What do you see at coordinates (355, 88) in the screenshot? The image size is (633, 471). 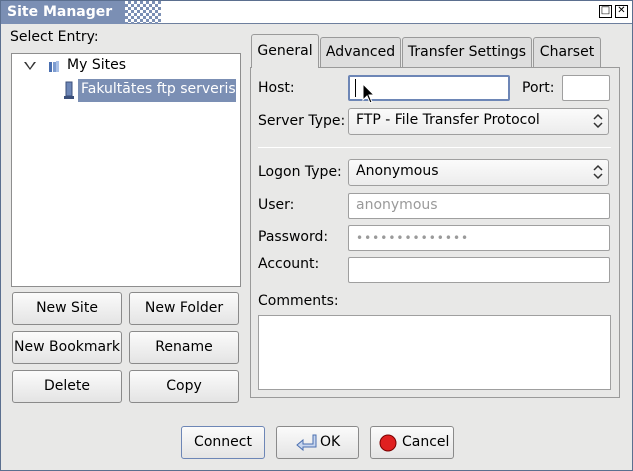 I see `text-caret` at bounding box center [355, 88].